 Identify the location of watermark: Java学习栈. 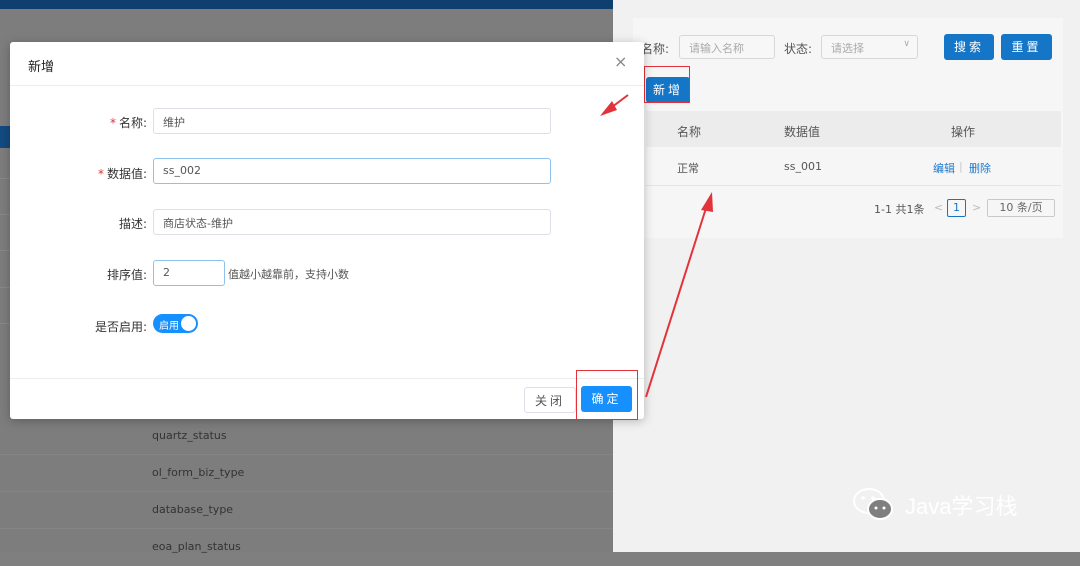
(952, 503).